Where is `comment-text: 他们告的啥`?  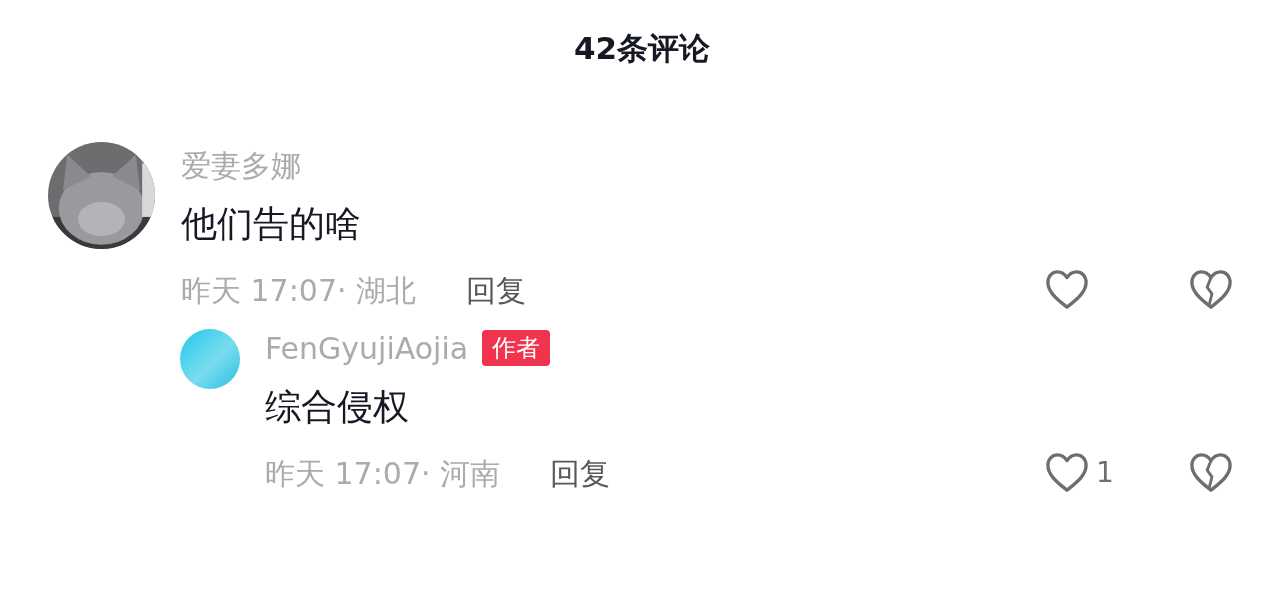
comment-text: 他们告的啥 is located at coordinates (271, 224).